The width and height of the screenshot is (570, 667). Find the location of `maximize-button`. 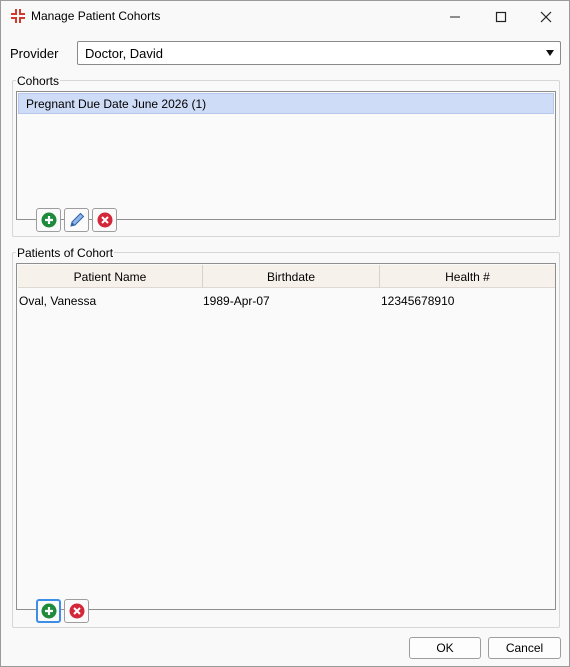

maximize-button is located at coordinates (501, 16).